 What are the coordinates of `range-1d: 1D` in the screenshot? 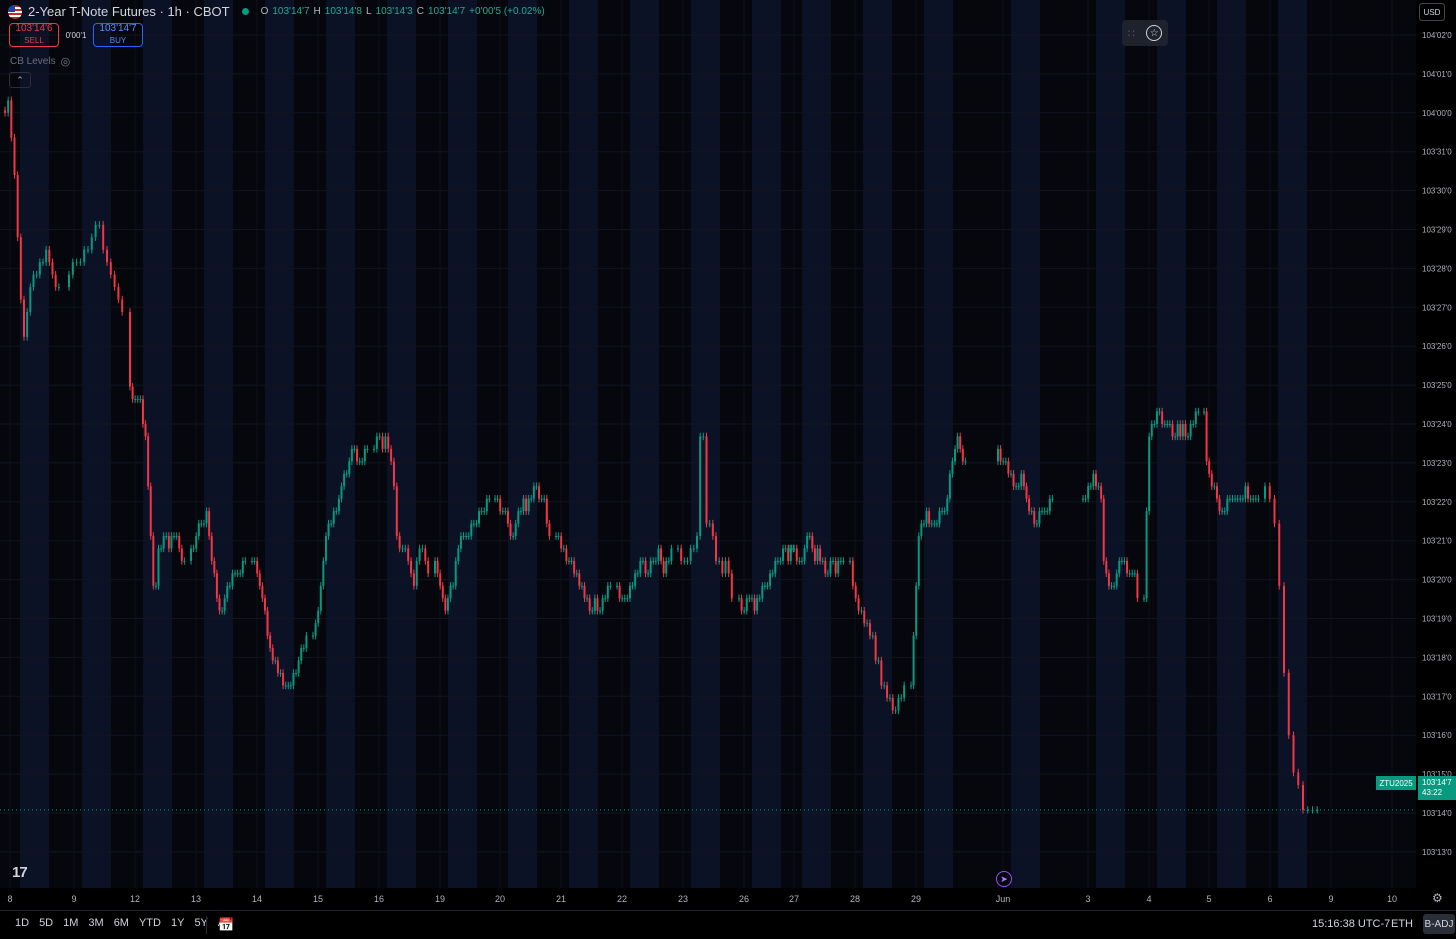 It's located at (22, 923).